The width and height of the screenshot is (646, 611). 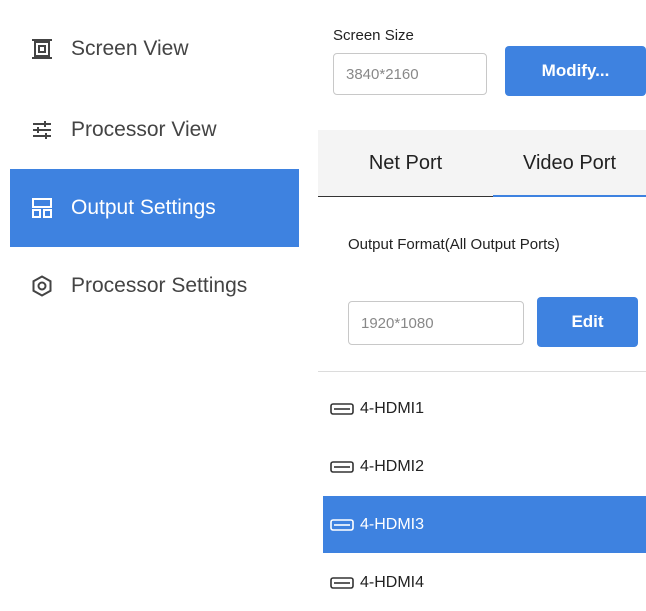 I want to click on sidebar-item-label: Processor View, so click(x=144, y=129).